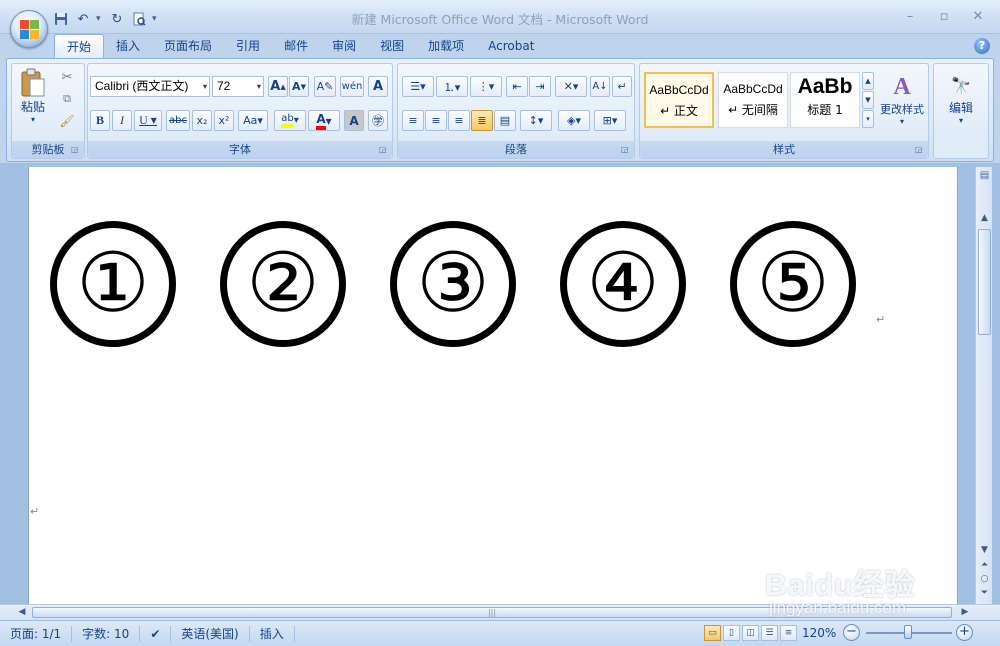  I want to click on style-no-spacing: AaBbCcDd ↵ 无间隔, so click(753, 100).